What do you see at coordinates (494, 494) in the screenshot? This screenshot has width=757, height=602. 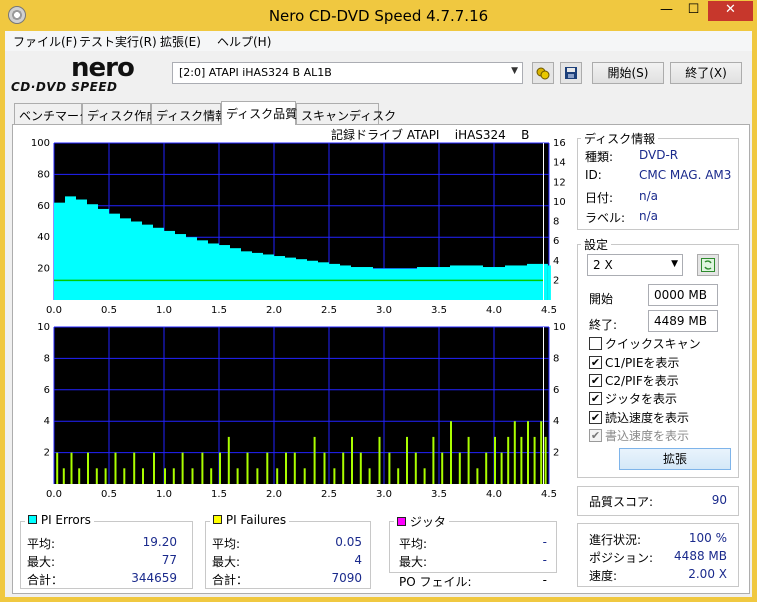 I see `c2-x-tick-label: 4.0` at bounding box center [494, 494].